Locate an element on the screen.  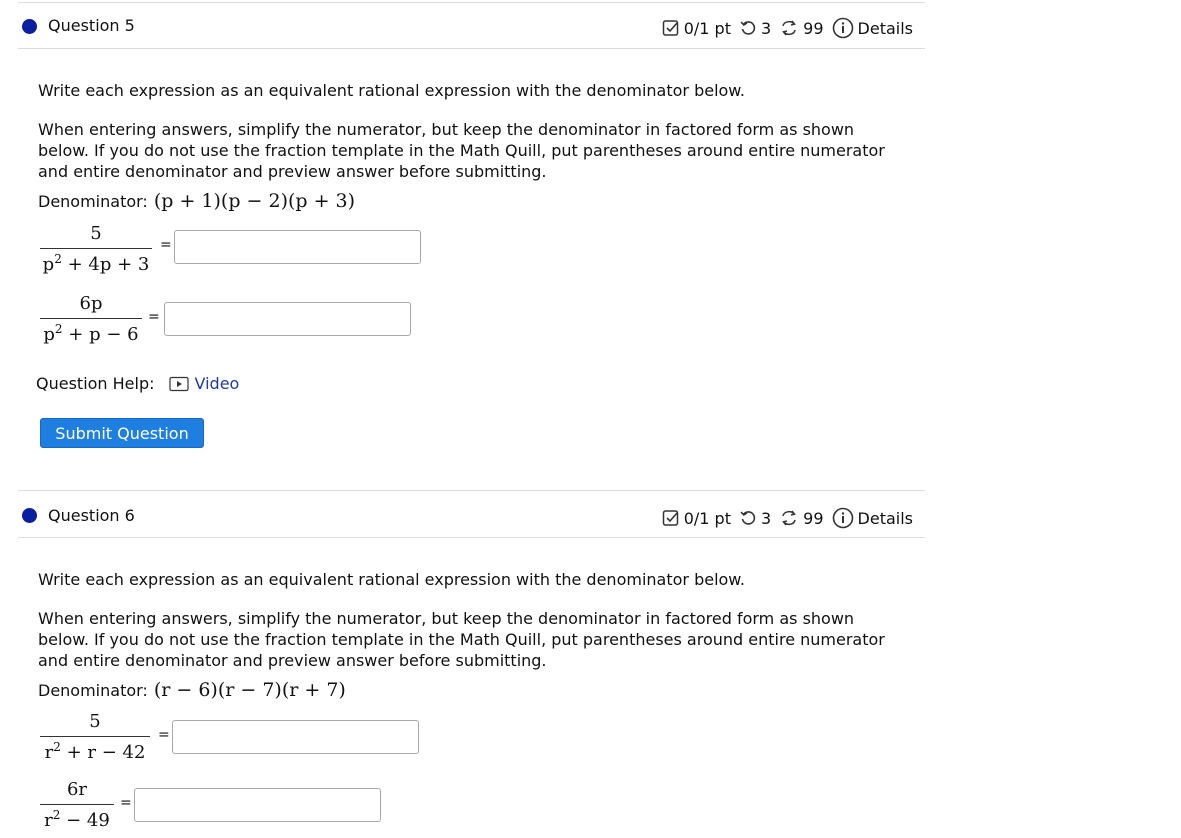
play-icon is located at coordinates (178, 384).